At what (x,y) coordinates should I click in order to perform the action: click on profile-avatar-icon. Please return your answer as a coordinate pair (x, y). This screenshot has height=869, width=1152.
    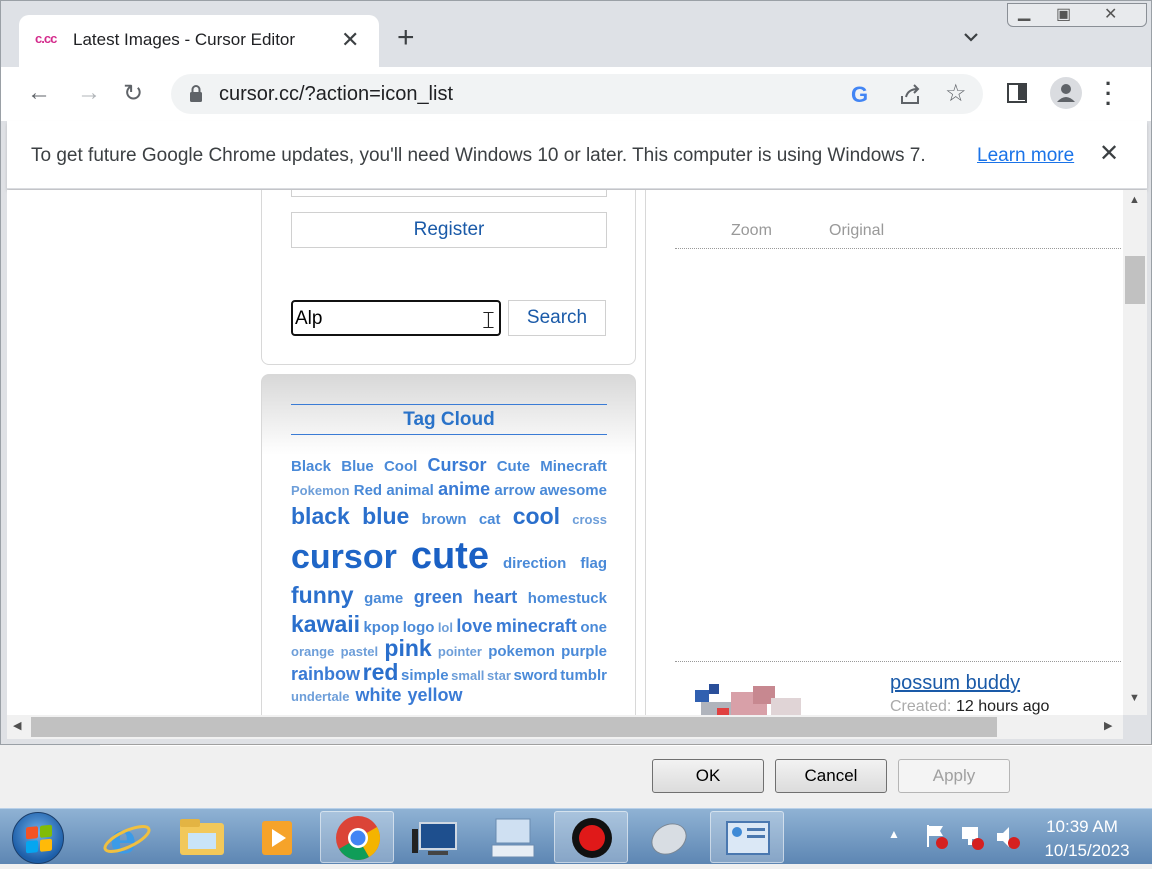
    Looking at the image, I should click on (1066, 93).